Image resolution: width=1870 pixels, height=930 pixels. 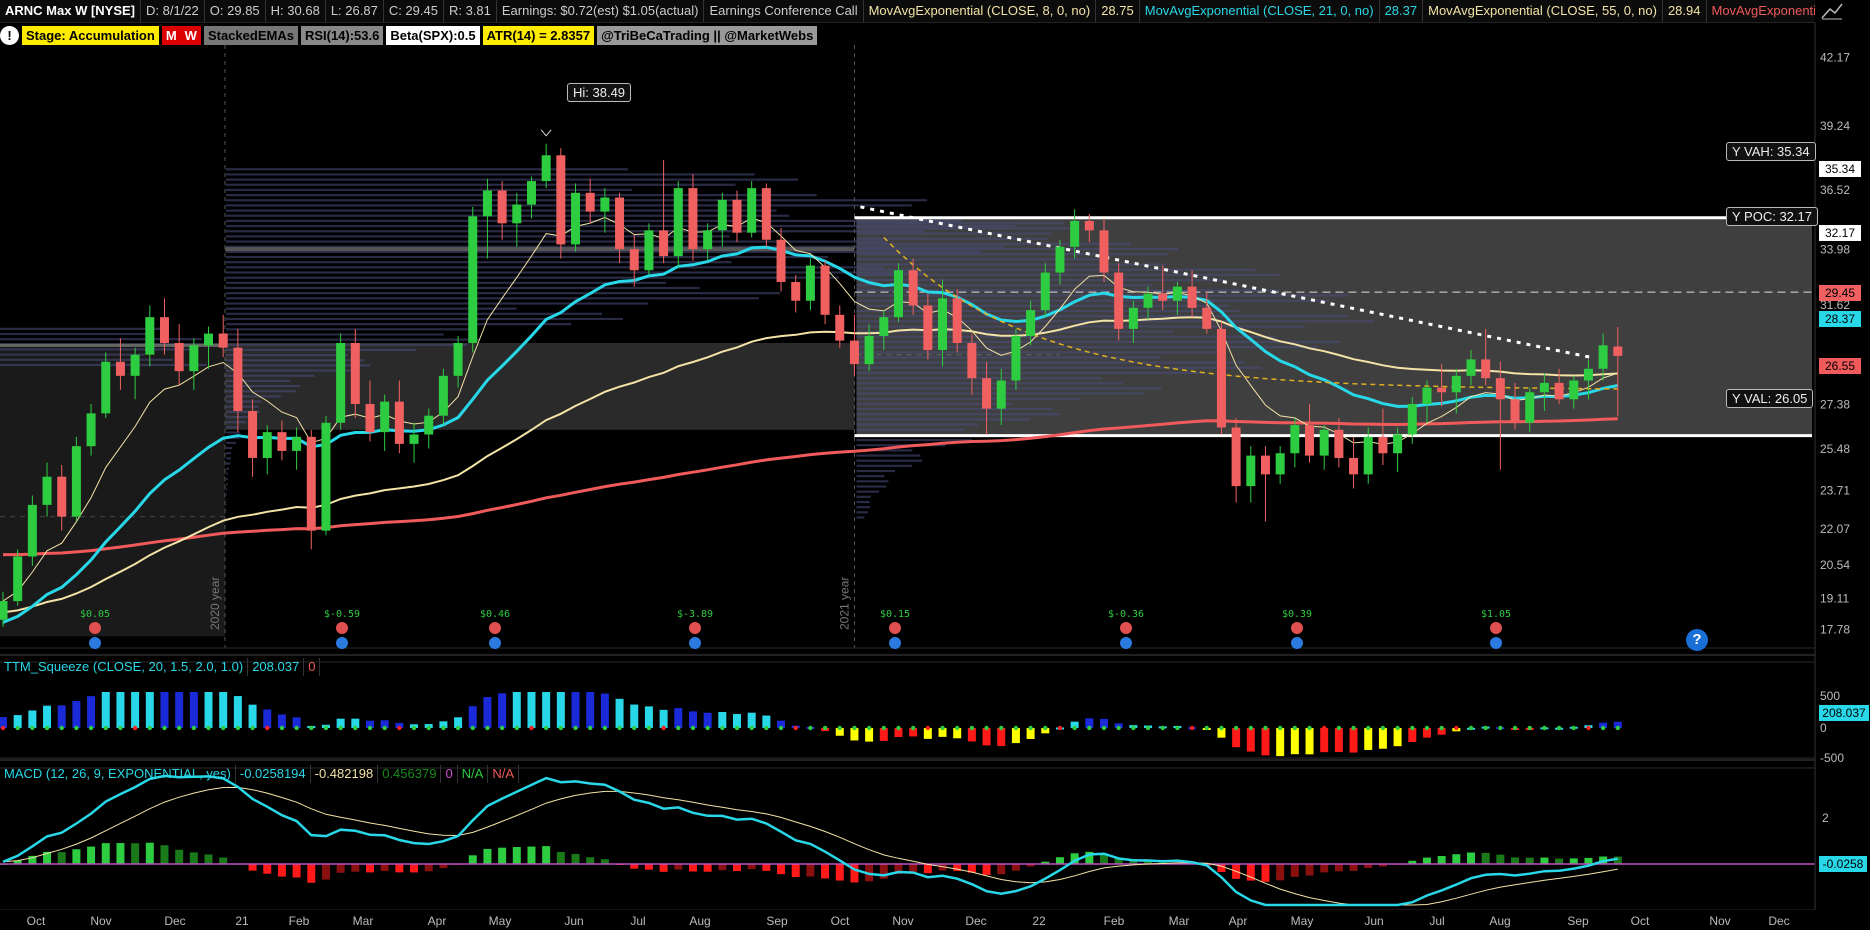 What do you see at coordinates (1543, 11) in the screenshot?
I see `ema55-label: MovAvgExponential (CLOSE, 55, 0, no)` at bounding box center [1543, 11].